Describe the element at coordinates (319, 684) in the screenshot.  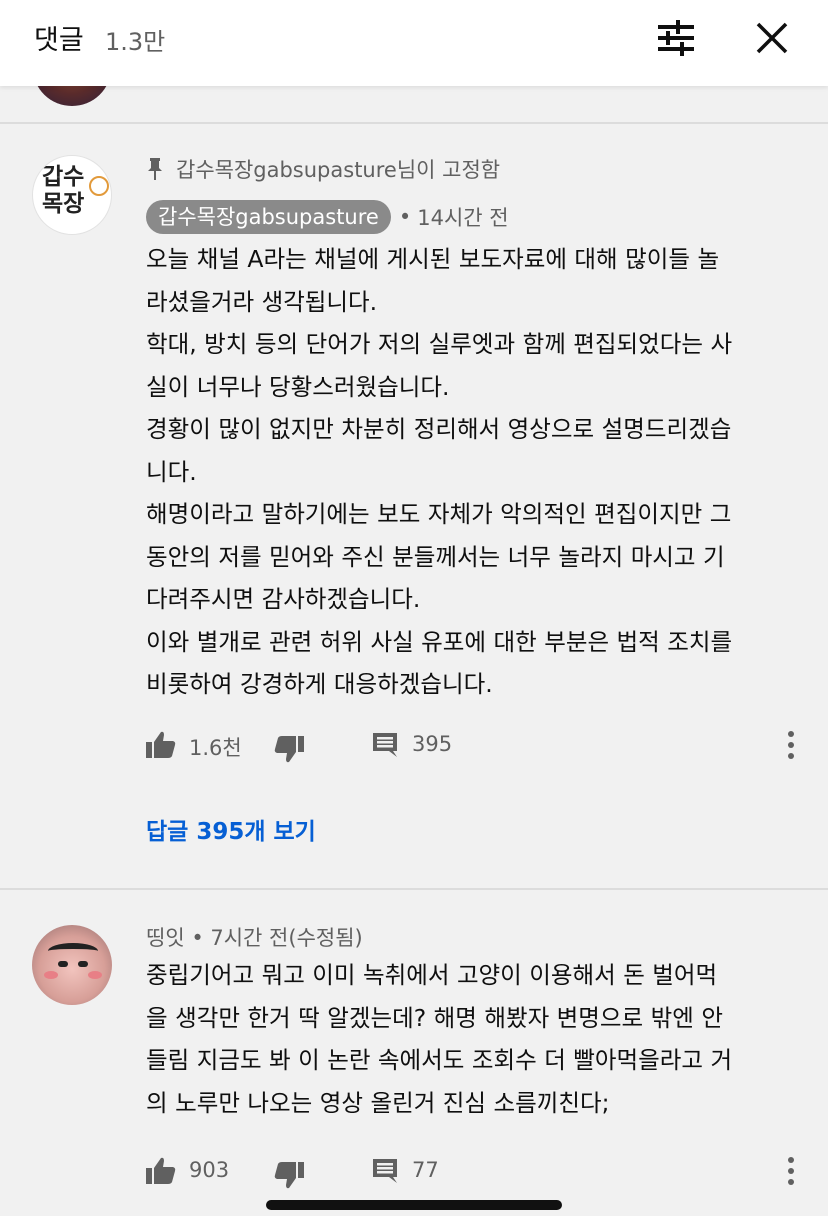
I see `comment-line: 비롯하여 강경하게 대응하겠습니다.` at that location.